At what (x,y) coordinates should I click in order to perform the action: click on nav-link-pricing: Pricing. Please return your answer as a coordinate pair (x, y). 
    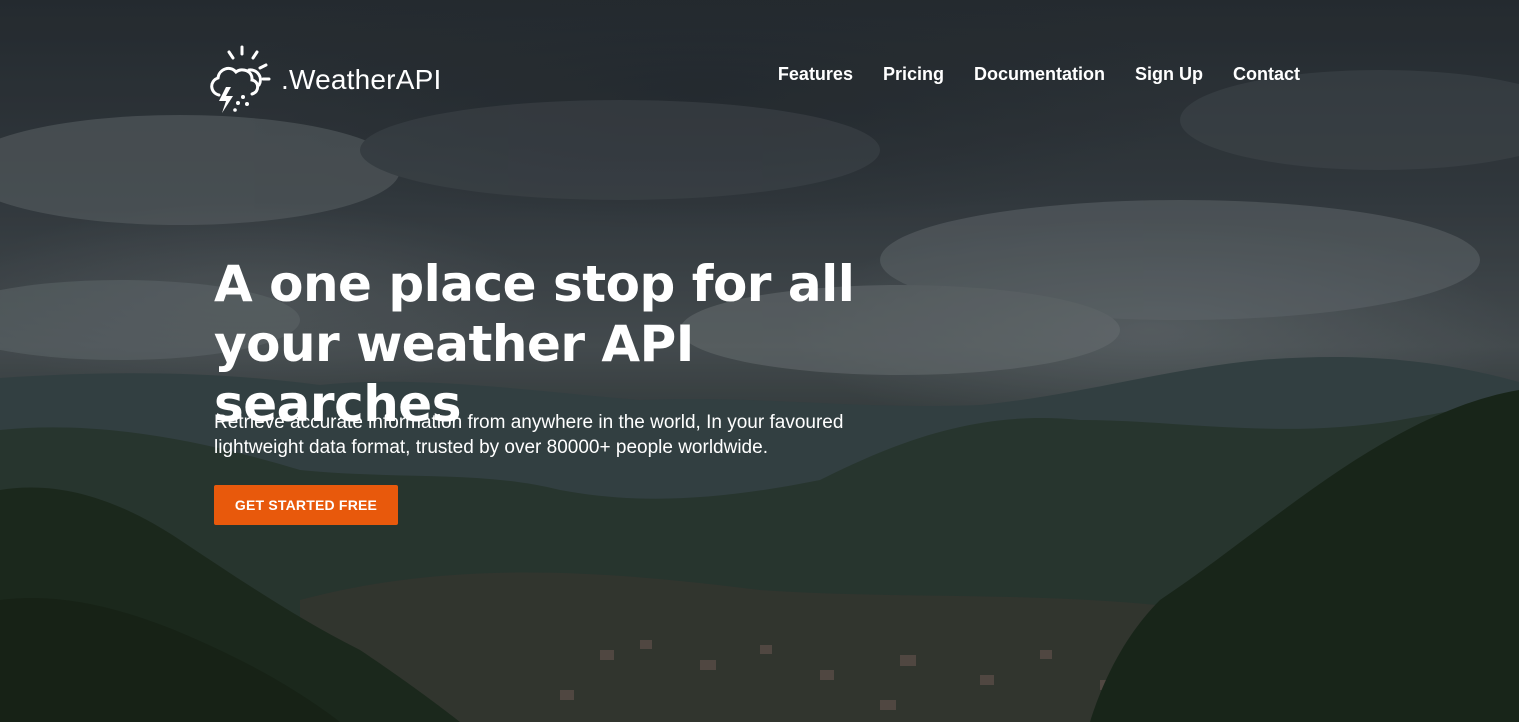
    Looking at the image, I should click on (913, 74).